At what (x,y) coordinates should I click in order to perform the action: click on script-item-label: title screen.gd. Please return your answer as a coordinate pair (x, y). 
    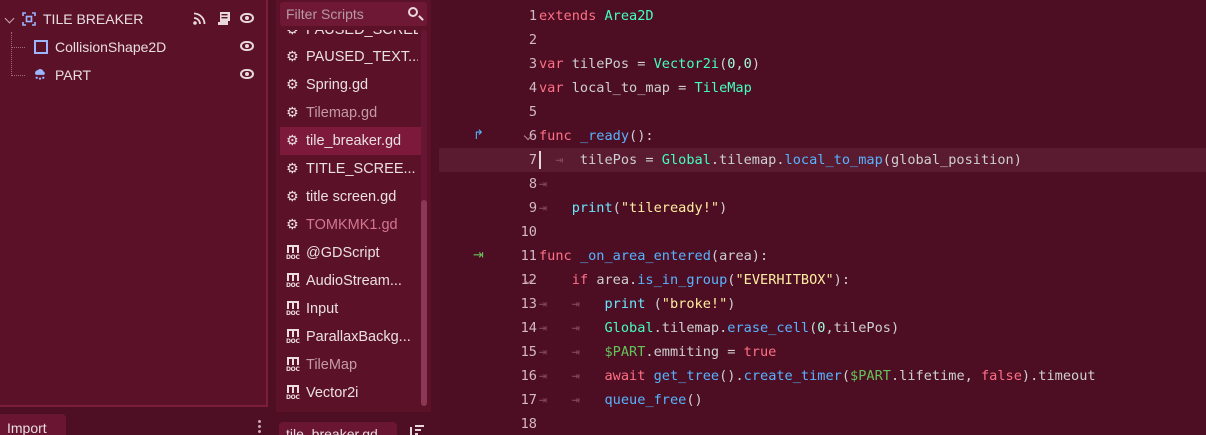
    Looking at the image, I should click on (351, 197).